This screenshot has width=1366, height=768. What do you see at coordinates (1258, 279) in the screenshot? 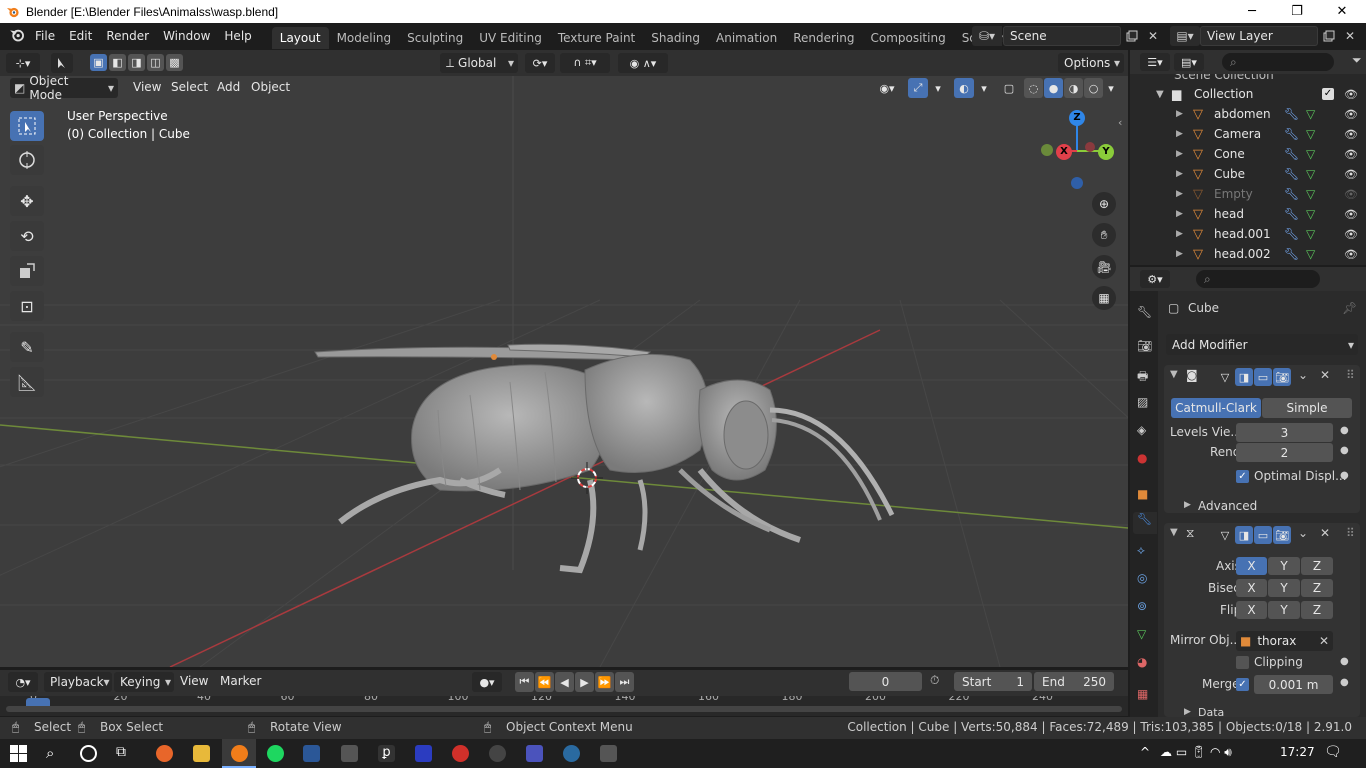
I see `properties-search-input: ⌕` at bounding box center [1258, 279].